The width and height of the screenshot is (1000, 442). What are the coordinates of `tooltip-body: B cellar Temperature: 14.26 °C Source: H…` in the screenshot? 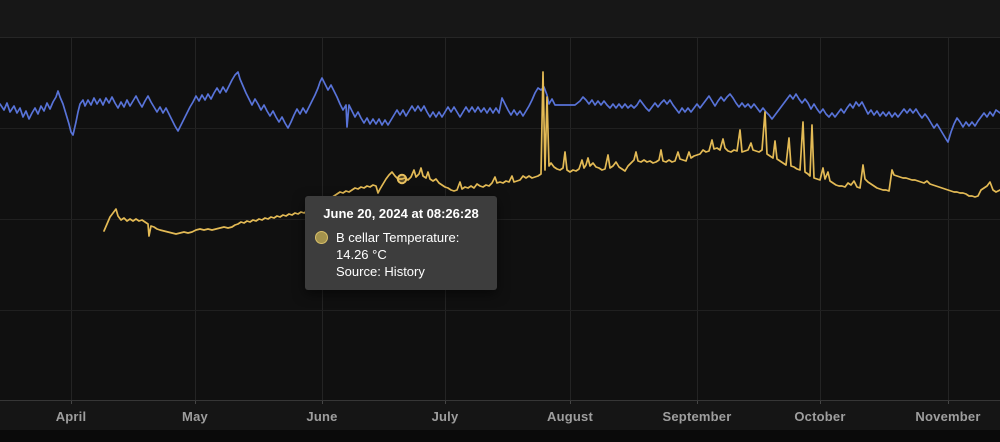 It's located at (411, 254).